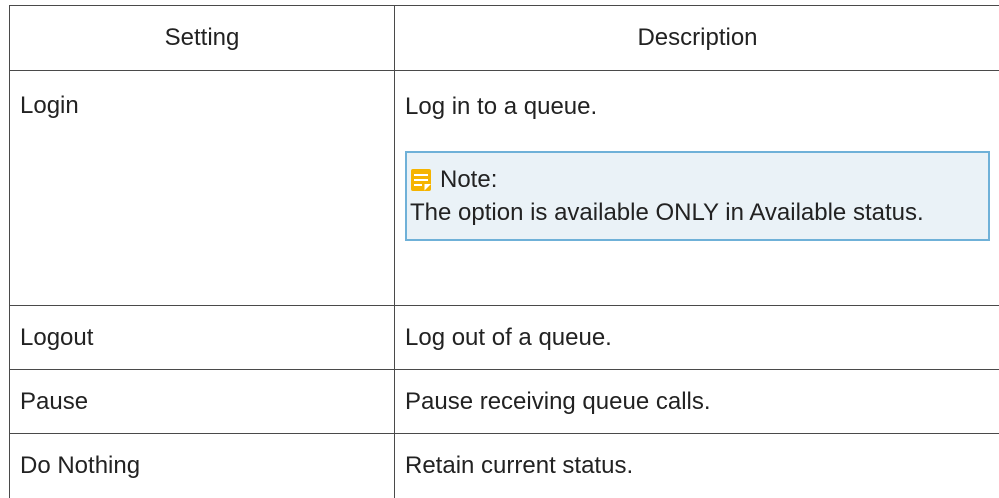 The image size is (999, 498). Describe the element at coordinates (468, 179) in the screenshot. I see `note-label: Note:` at that location.